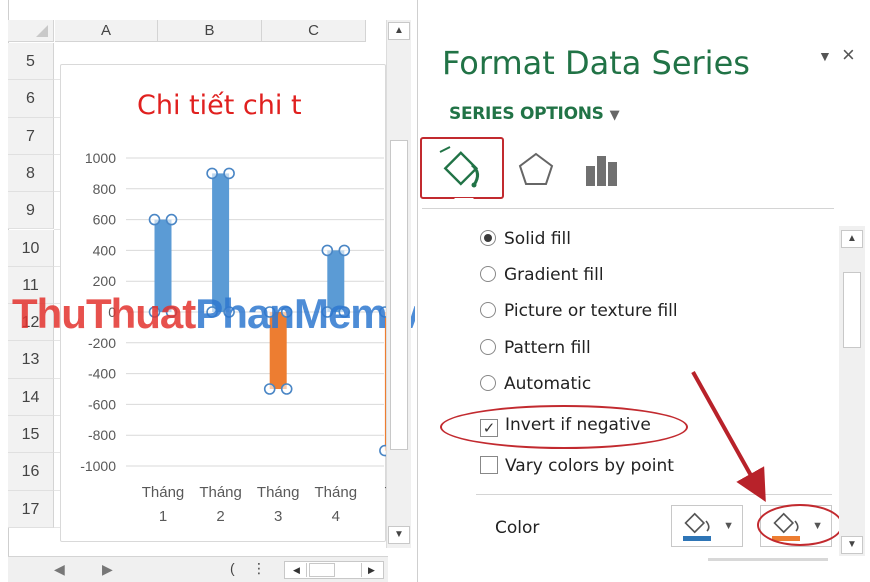  I want to click on sheet-prev-icon: ◀, so click(59, 569).